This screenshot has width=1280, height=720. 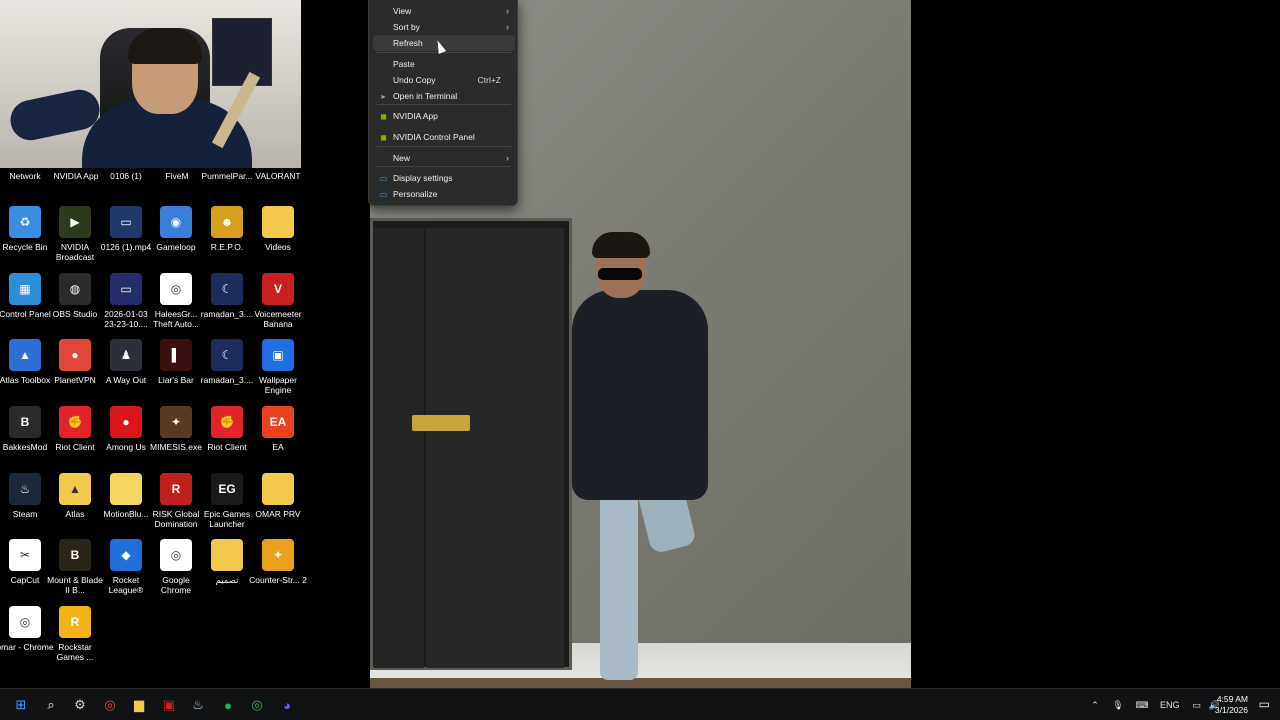 I want to click on language-indicator: ENG, so click(x=1170, y=705).